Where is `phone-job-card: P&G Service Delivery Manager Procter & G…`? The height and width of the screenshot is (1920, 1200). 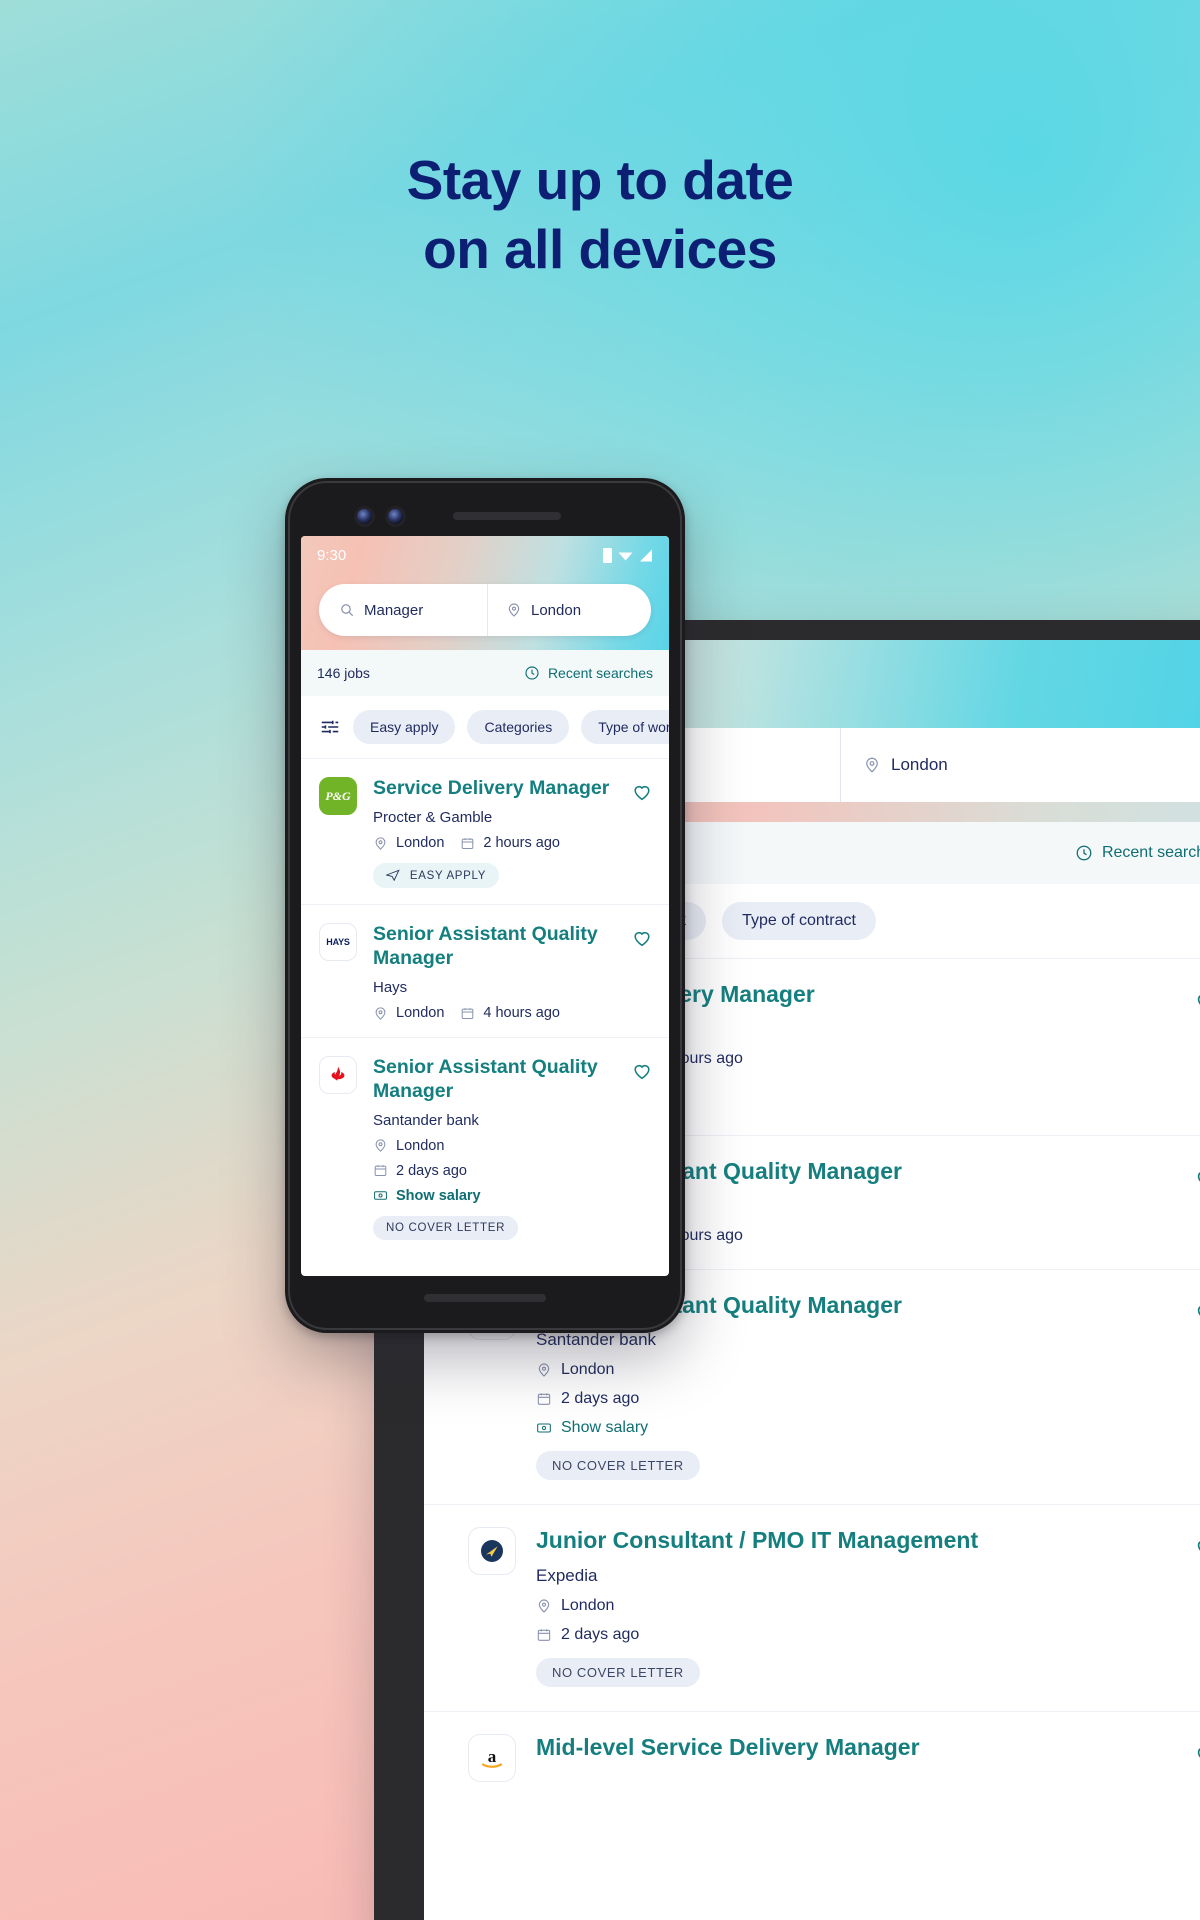
phone-job-card: P&G Service Delivery Manager Procter & G… is located at coordinates (485, 831).